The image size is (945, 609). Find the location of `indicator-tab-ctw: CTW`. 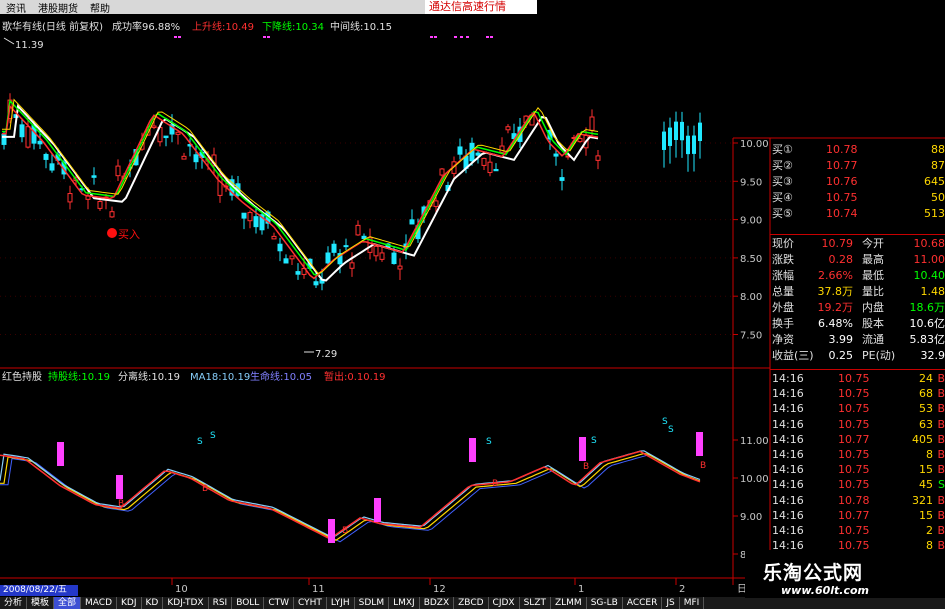

indicator-tab-ctw: CTW is located at coordinates (279, 603).